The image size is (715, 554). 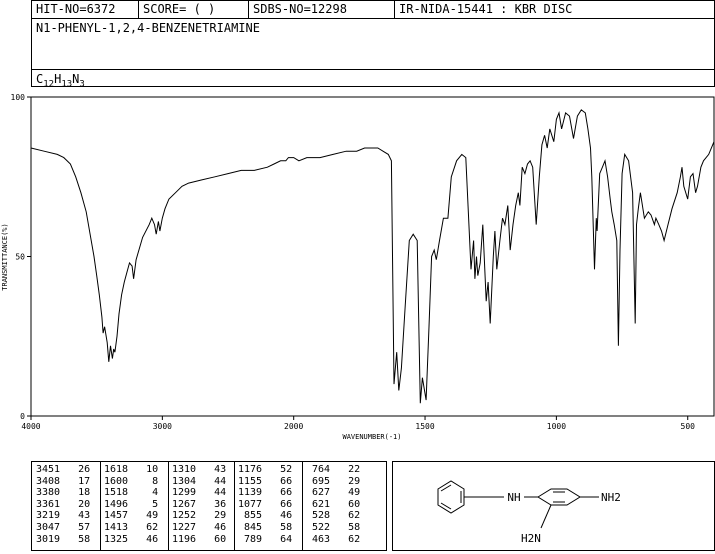 What do you see at coordinates (293, 426) in the screenshot?
I see `x-tick-label: 2000` at bounding box center [293, 426].